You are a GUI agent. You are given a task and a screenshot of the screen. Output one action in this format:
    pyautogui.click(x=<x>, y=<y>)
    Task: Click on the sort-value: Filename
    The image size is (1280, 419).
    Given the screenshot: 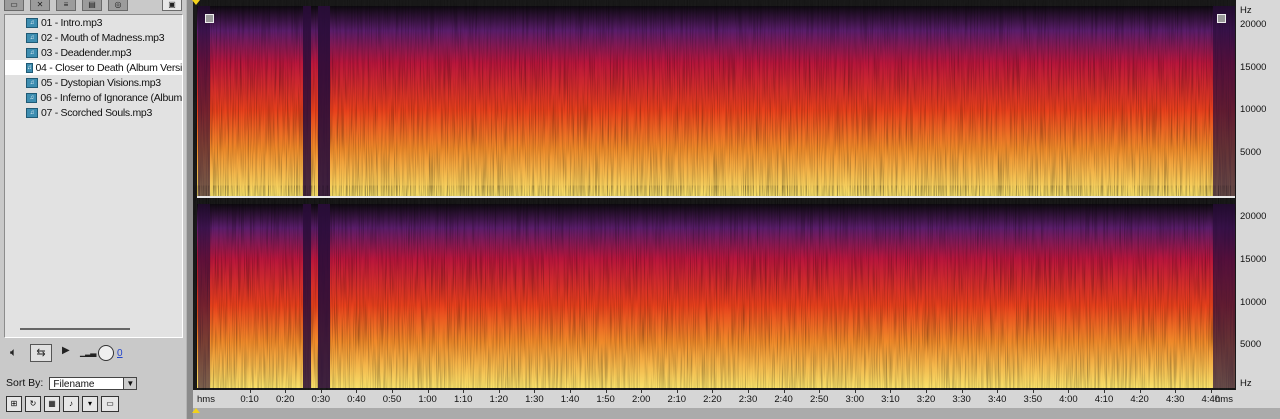 What is the action you would take?
    pyautogui.click(x=74, y=384)
    